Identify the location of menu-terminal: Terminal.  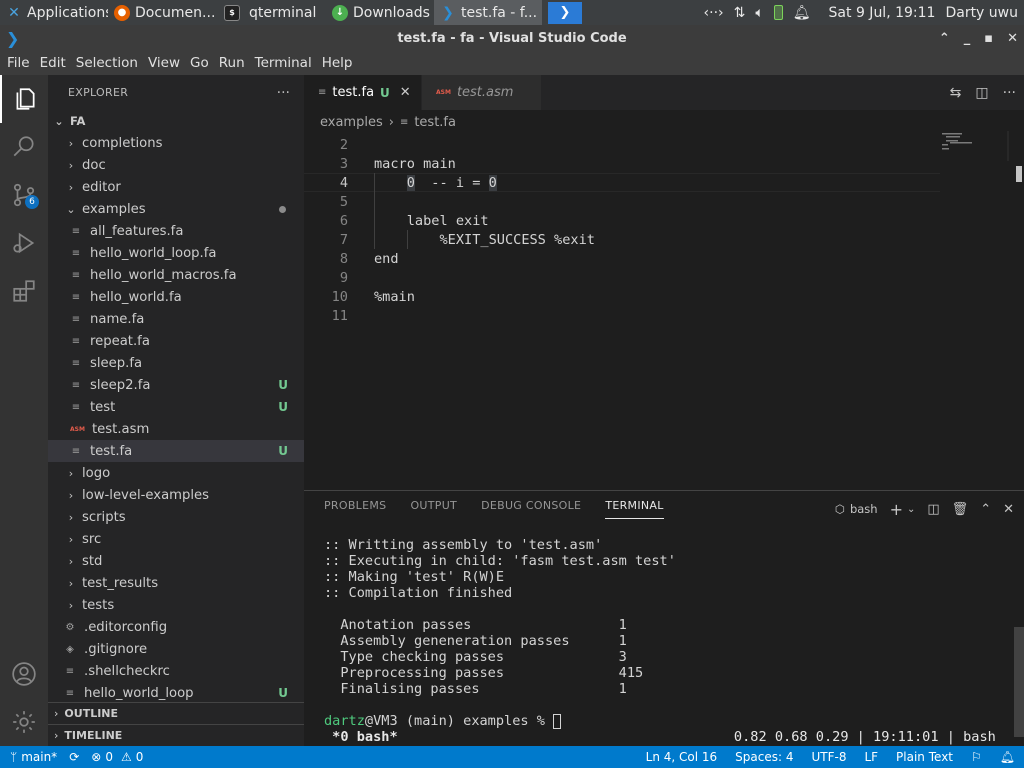
(283, 63).